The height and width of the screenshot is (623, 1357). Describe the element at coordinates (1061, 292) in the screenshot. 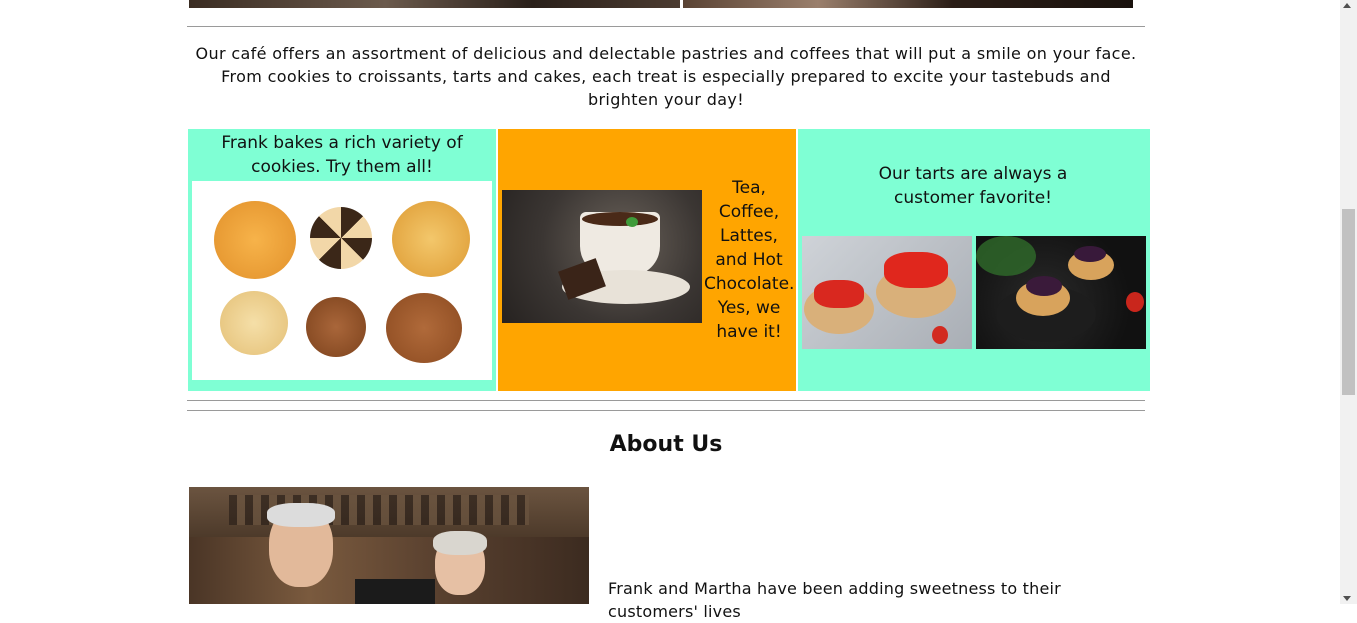

I see `berry-tarts-photo` at that location.